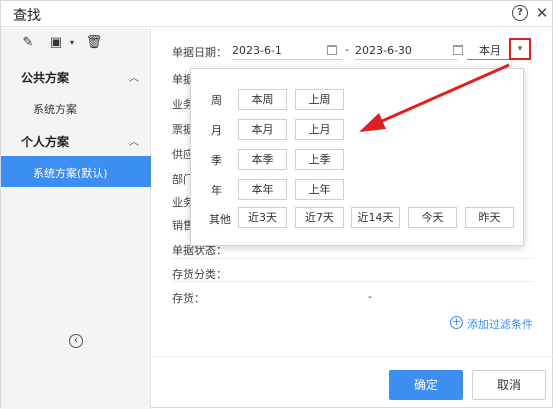  What do you see at coordinates (262, 129) in the screenshot?
I see `this-month-option: 本月` at bounding box center [262, 129].